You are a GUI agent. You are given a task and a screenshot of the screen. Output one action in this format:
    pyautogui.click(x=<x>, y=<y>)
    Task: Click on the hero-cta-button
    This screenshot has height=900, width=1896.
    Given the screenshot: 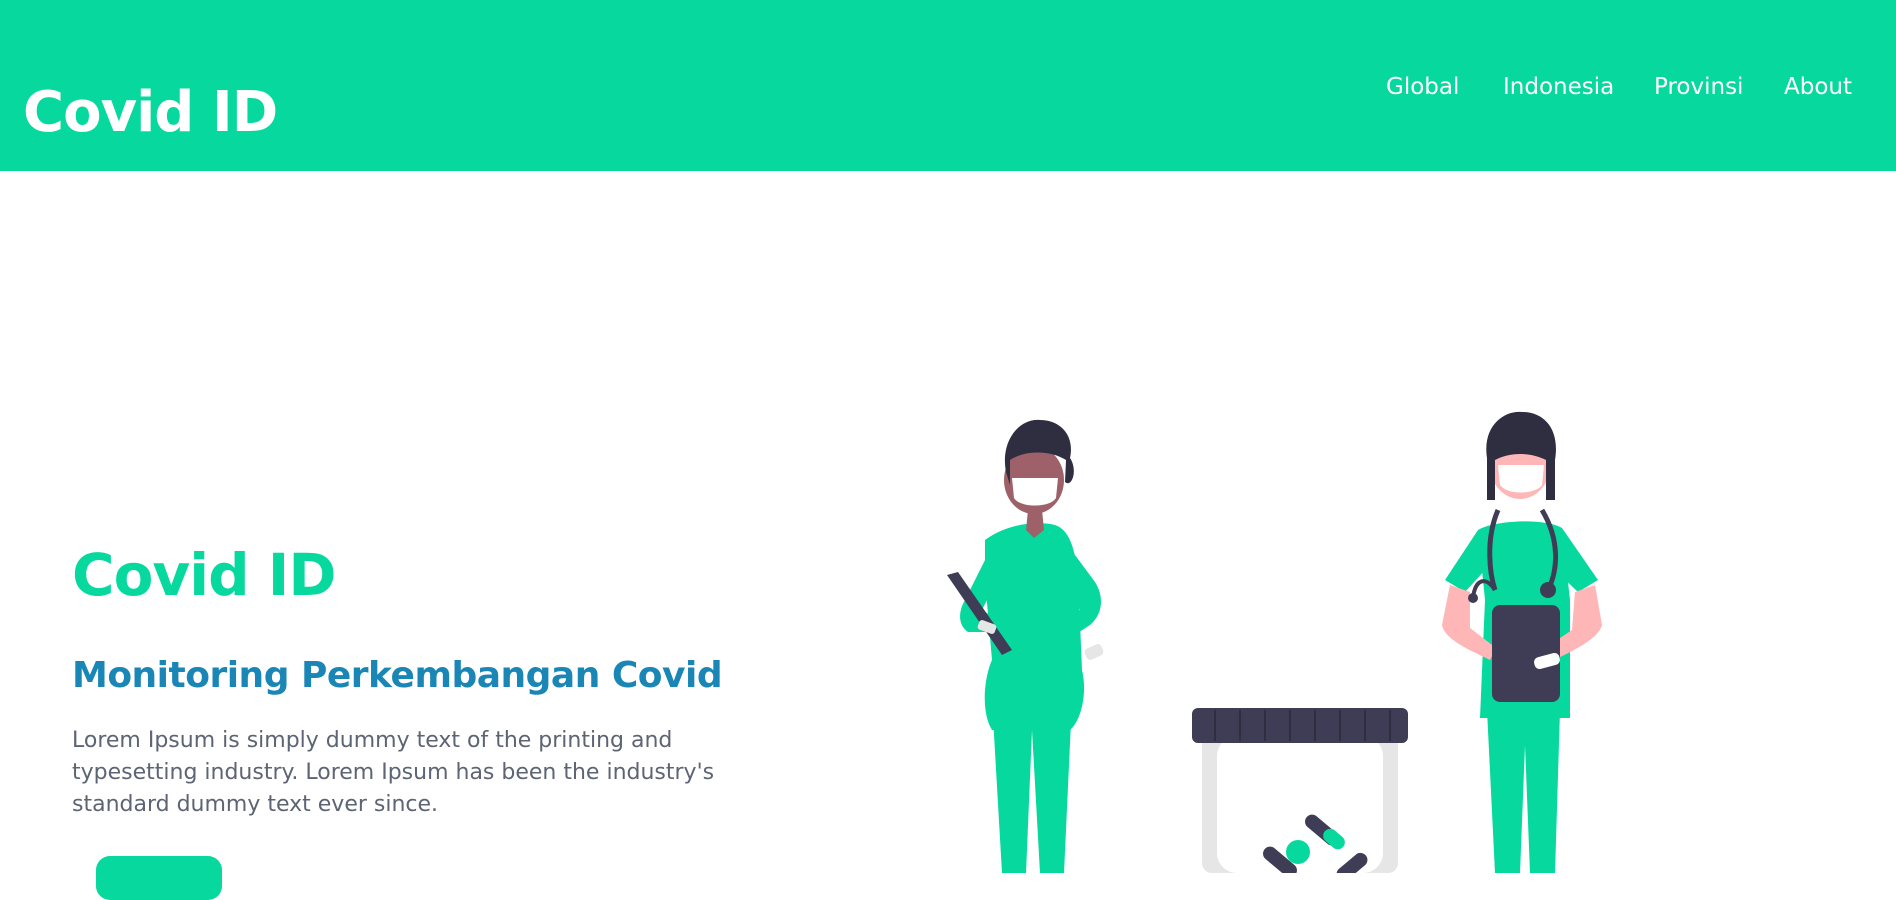 What is the action you would take?
    pyautogui.click(x=159, y=878)
    